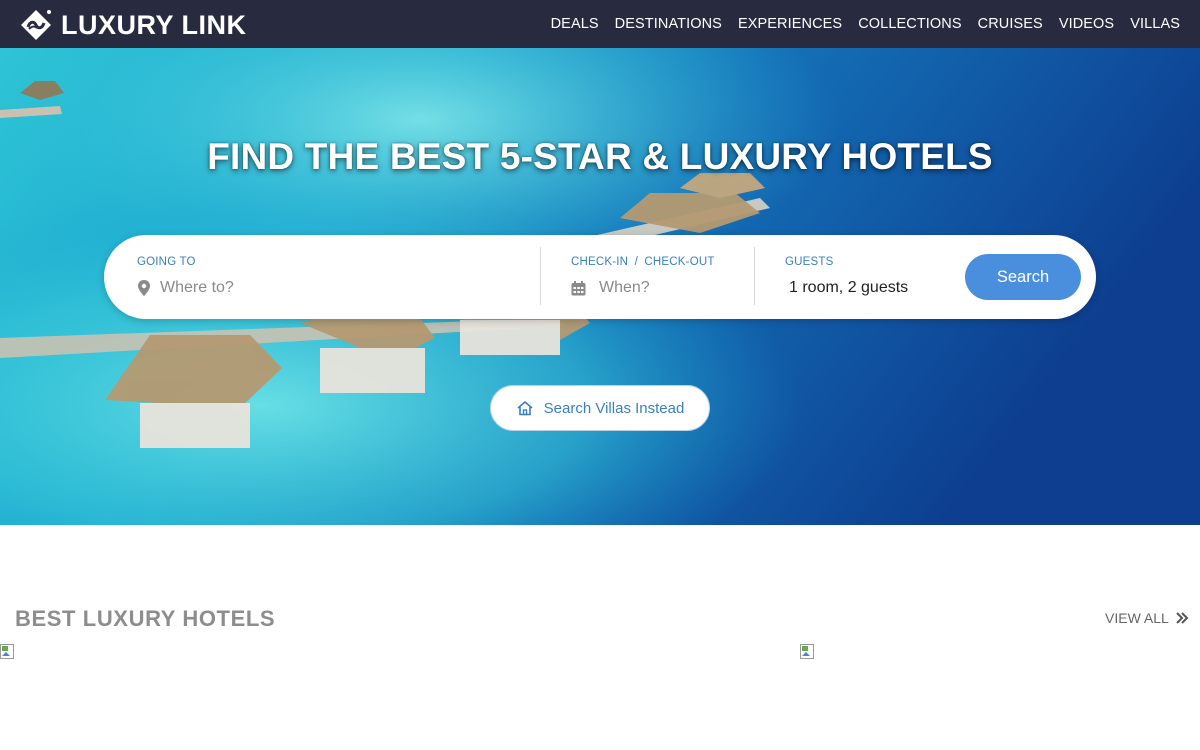  Describe the element at coordinates (855, 277) in the screenshot. I see `guests-field: GUESTS 1 room, 2 guests` at that location.